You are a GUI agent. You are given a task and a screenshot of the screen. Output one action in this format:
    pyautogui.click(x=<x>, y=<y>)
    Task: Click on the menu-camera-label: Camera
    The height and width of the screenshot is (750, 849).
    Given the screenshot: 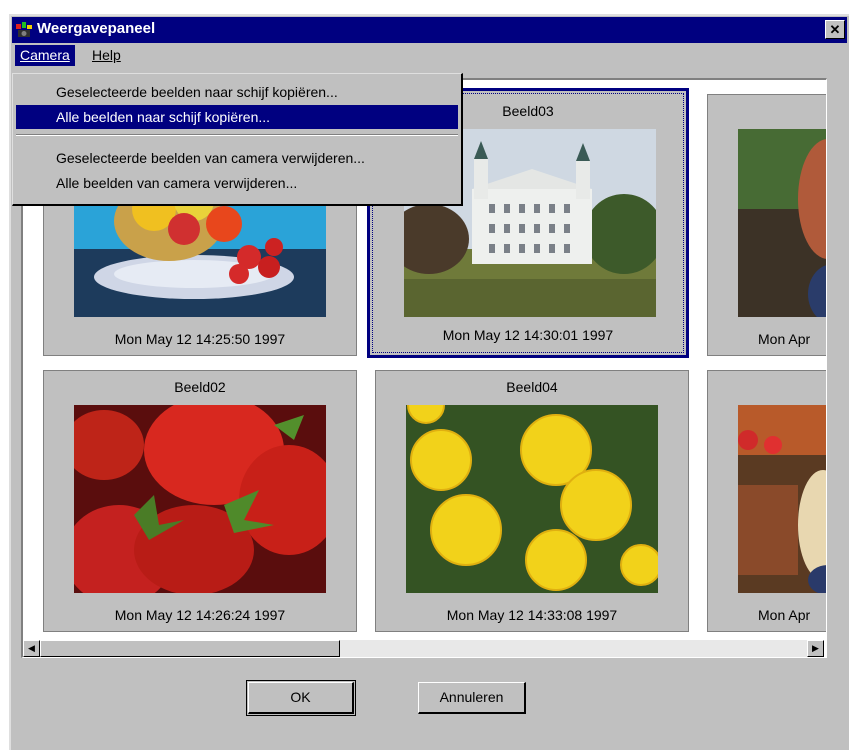 What is the action you would take?
    pyautogui.click(x=45, y=55)
    